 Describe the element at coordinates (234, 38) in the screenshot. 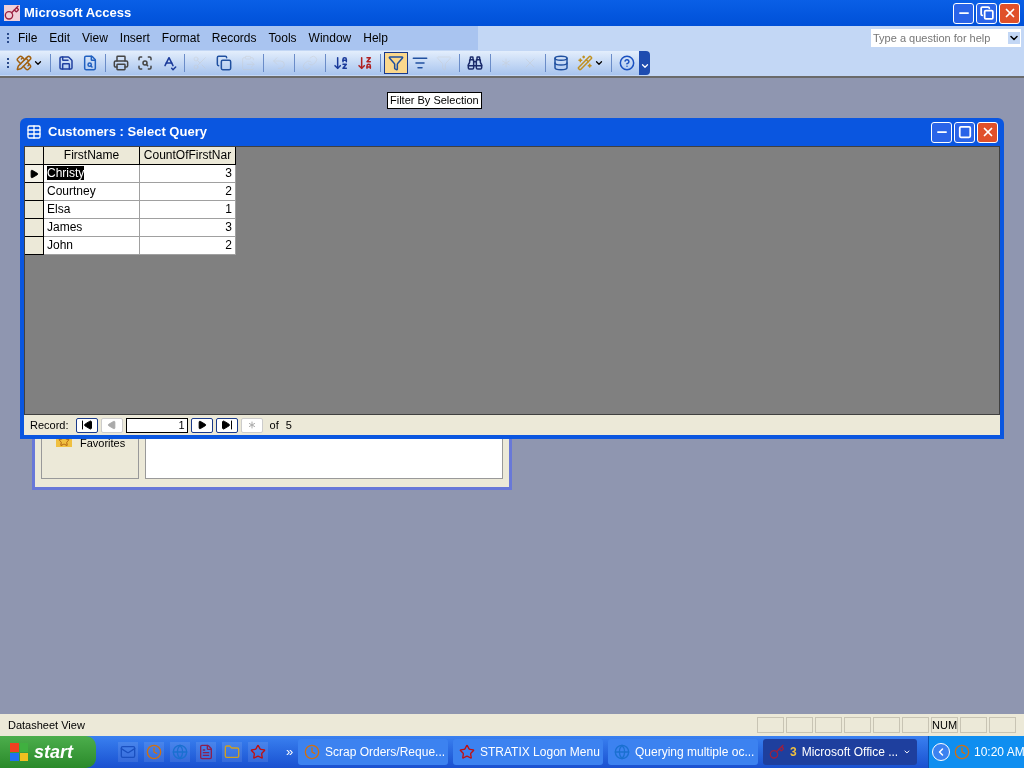

I see `menu-item: Records` at that location.